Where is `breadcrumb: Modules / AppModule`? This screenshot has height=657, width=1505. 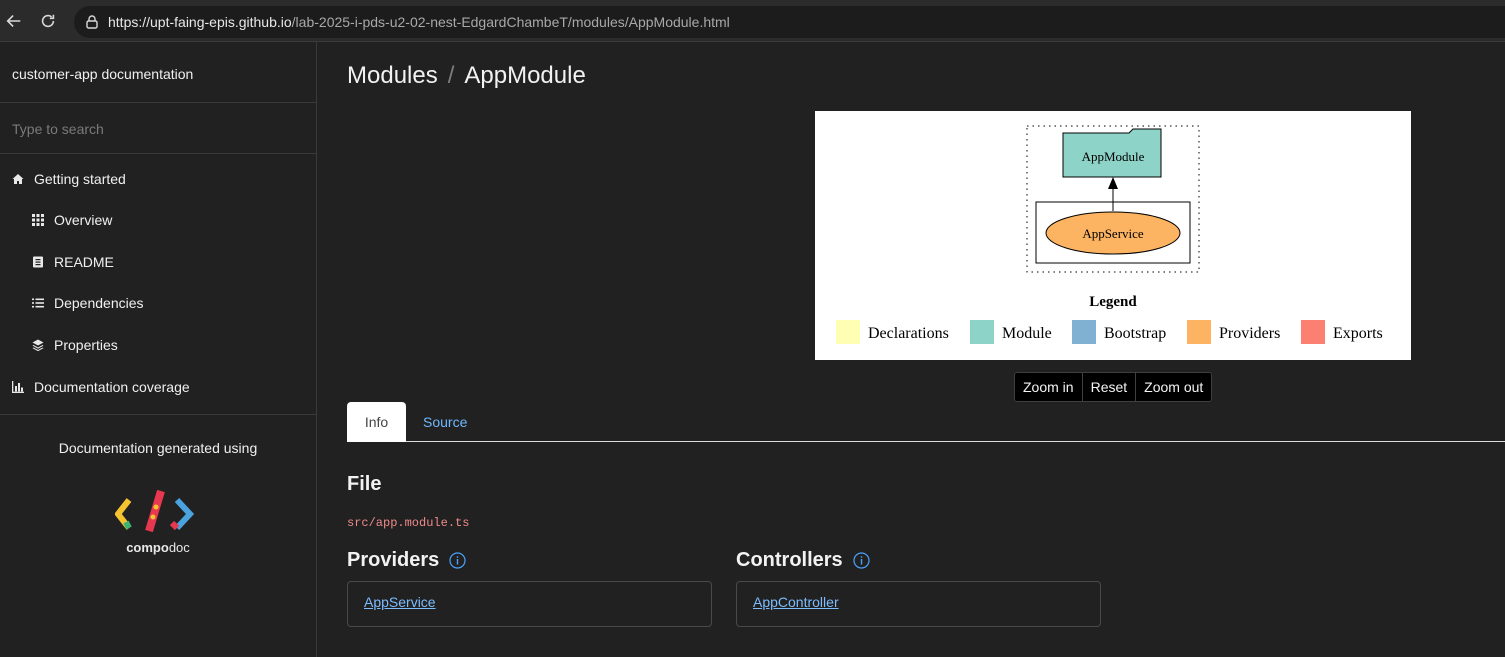
breadcrumb: Modules / AppModule is located at coordinates (466, 76).